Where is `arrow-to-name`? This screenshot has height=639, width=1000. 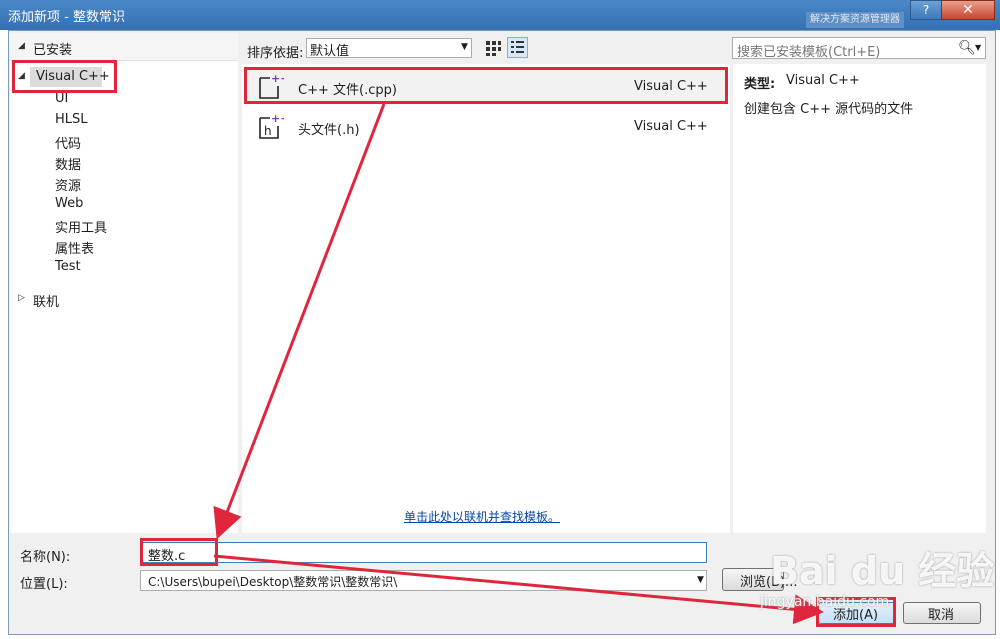 arrow-to-name is located at coordinates (299, 321).